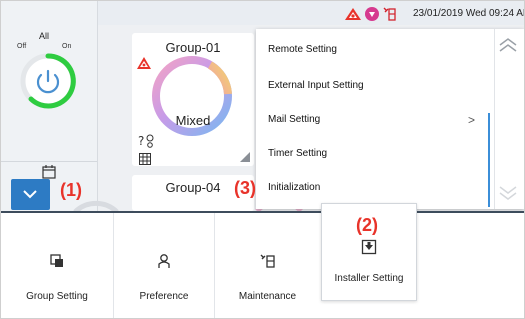 This screenshot has width=525, height=319. Describe the element at coordinates (49, 172) in the screenshot. I see `schedule-icon` at that location.